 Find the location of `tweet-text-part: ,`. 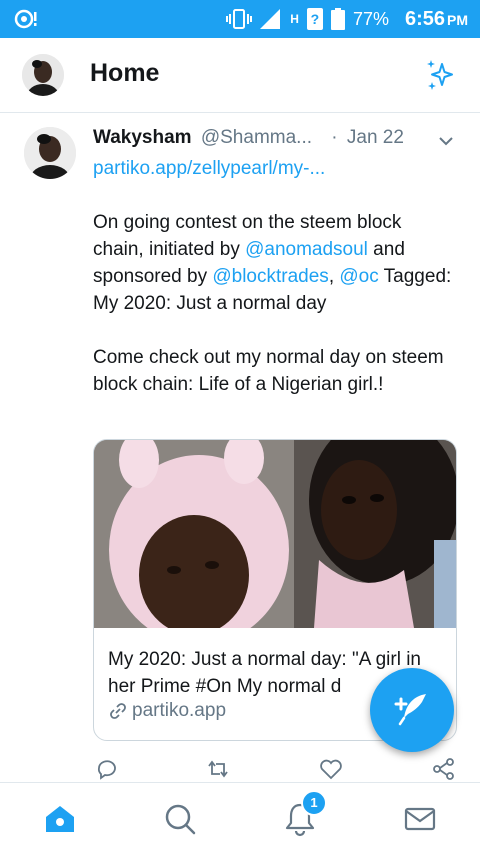

tweet-text-part: , is located at coordinates (334, 276).